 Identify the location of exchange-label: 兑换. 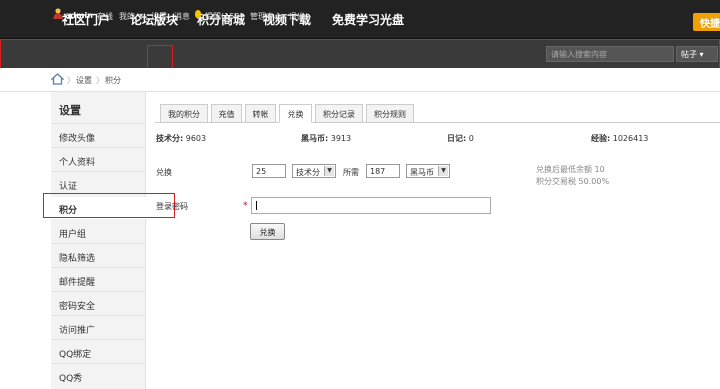
(164, 172).